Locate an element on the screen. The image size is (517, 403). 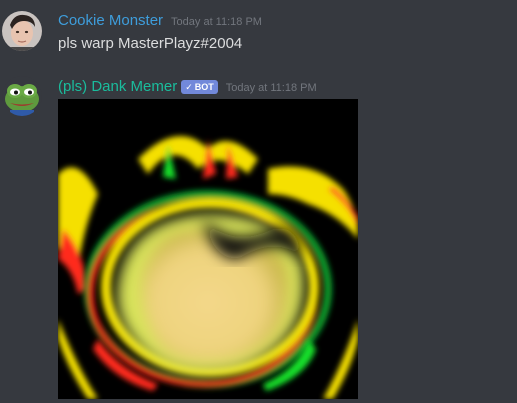
message-text: pls warp MasterPlayz#2004 is located at coordinates (150, 43).